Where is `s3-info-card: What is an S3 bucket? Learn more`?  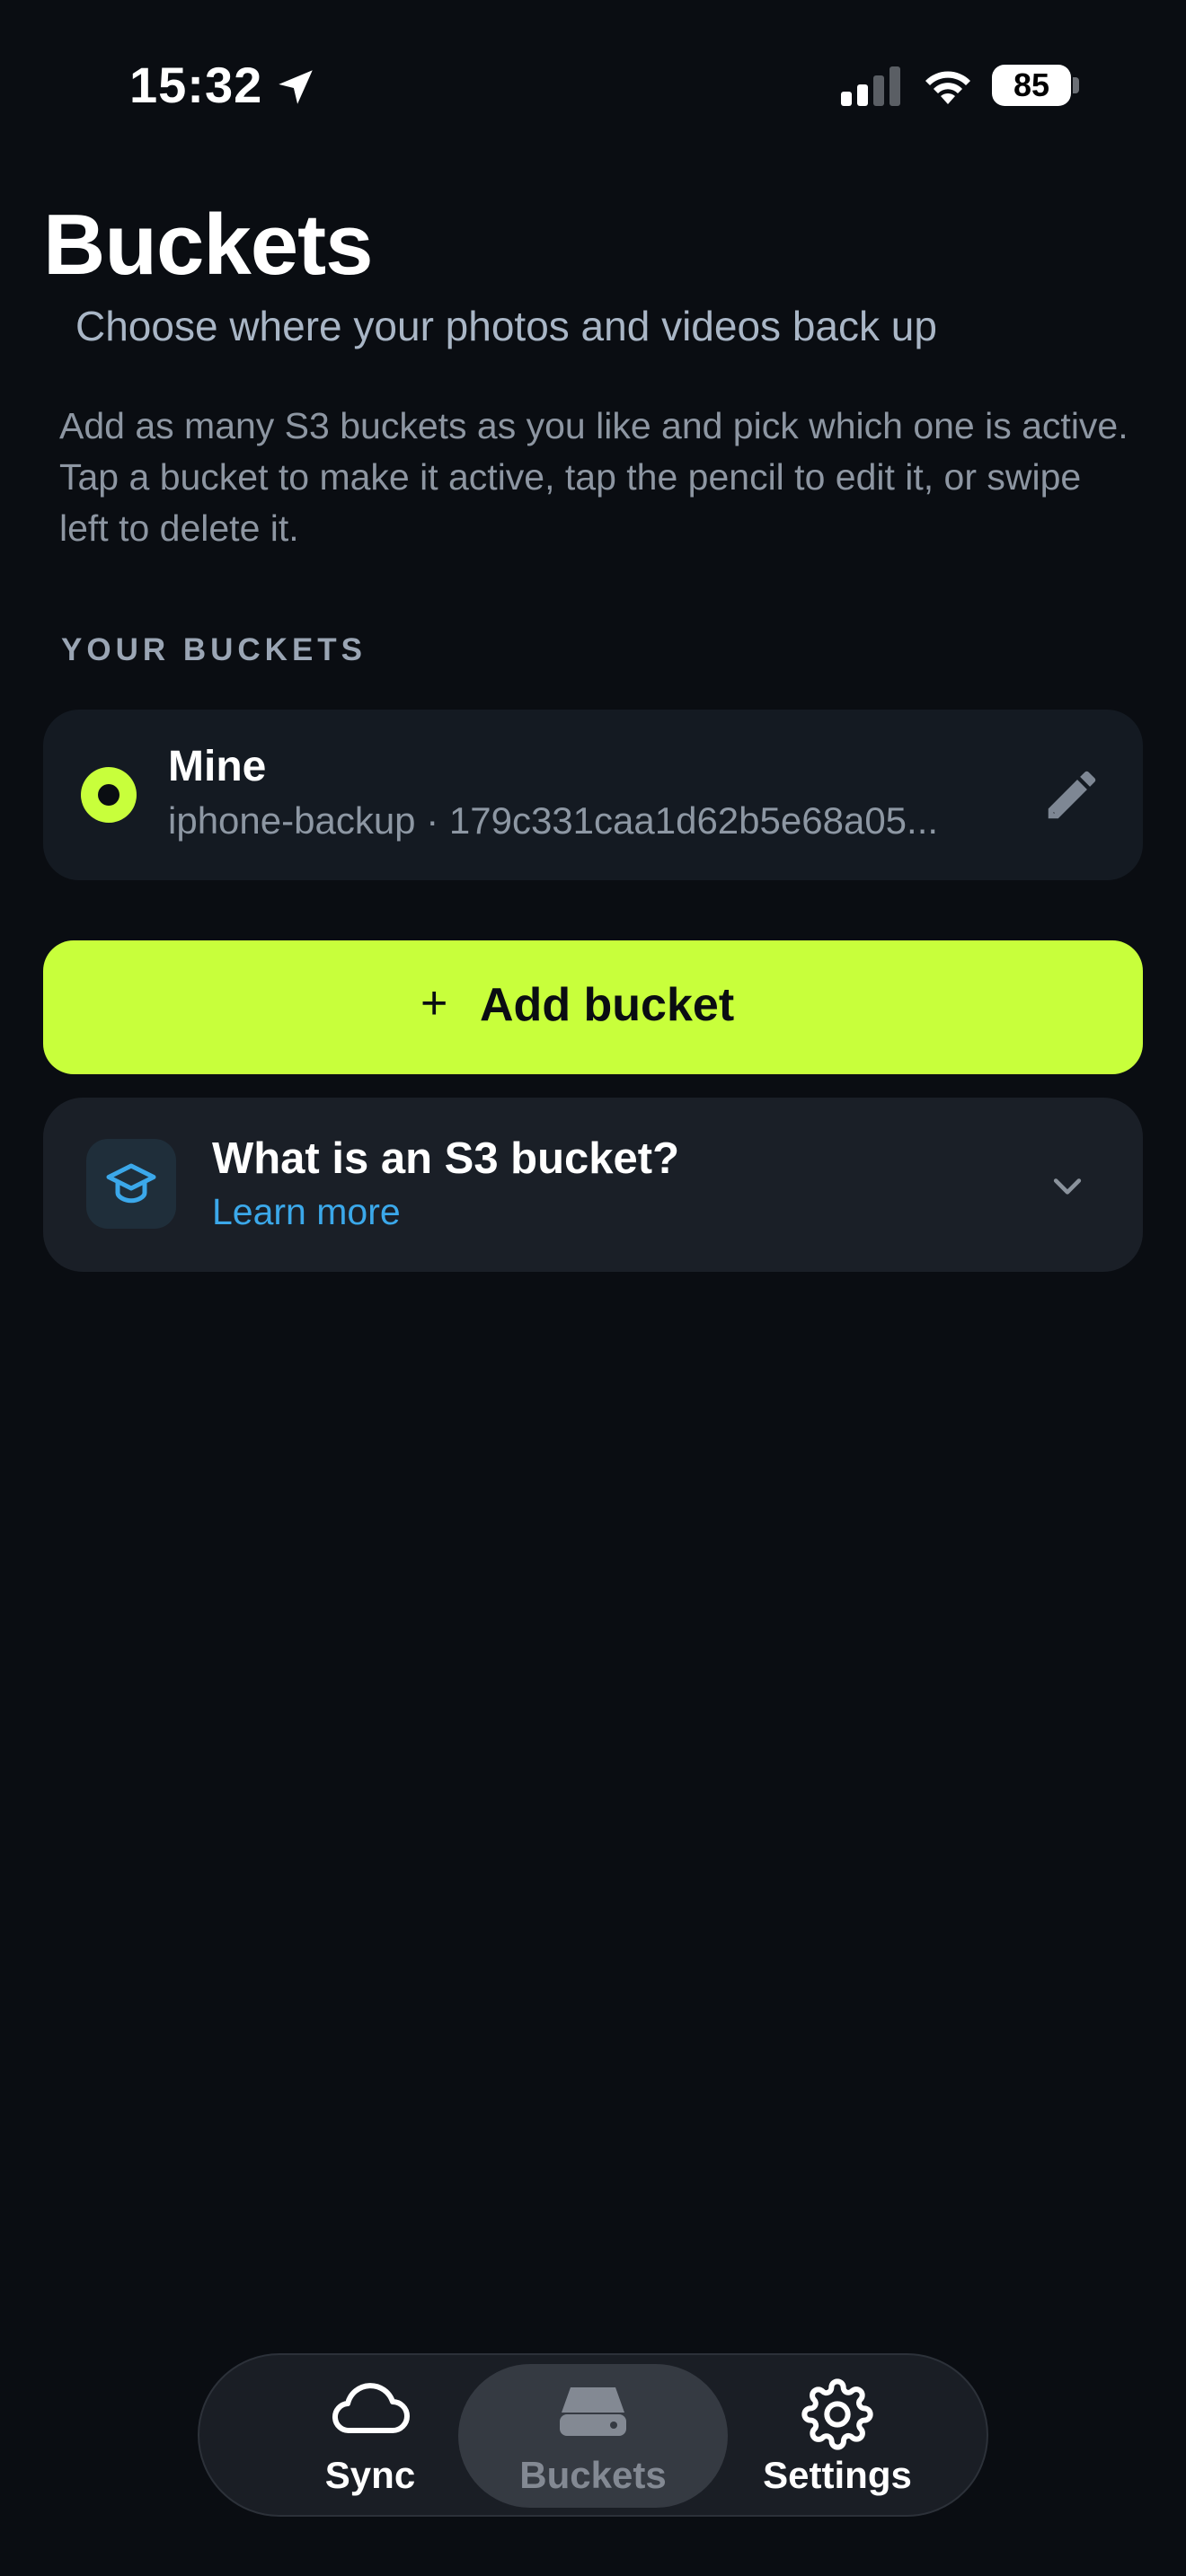 s3-info-card: What is an S3 bucket? Learn more is located at coordinates (593, 1185).